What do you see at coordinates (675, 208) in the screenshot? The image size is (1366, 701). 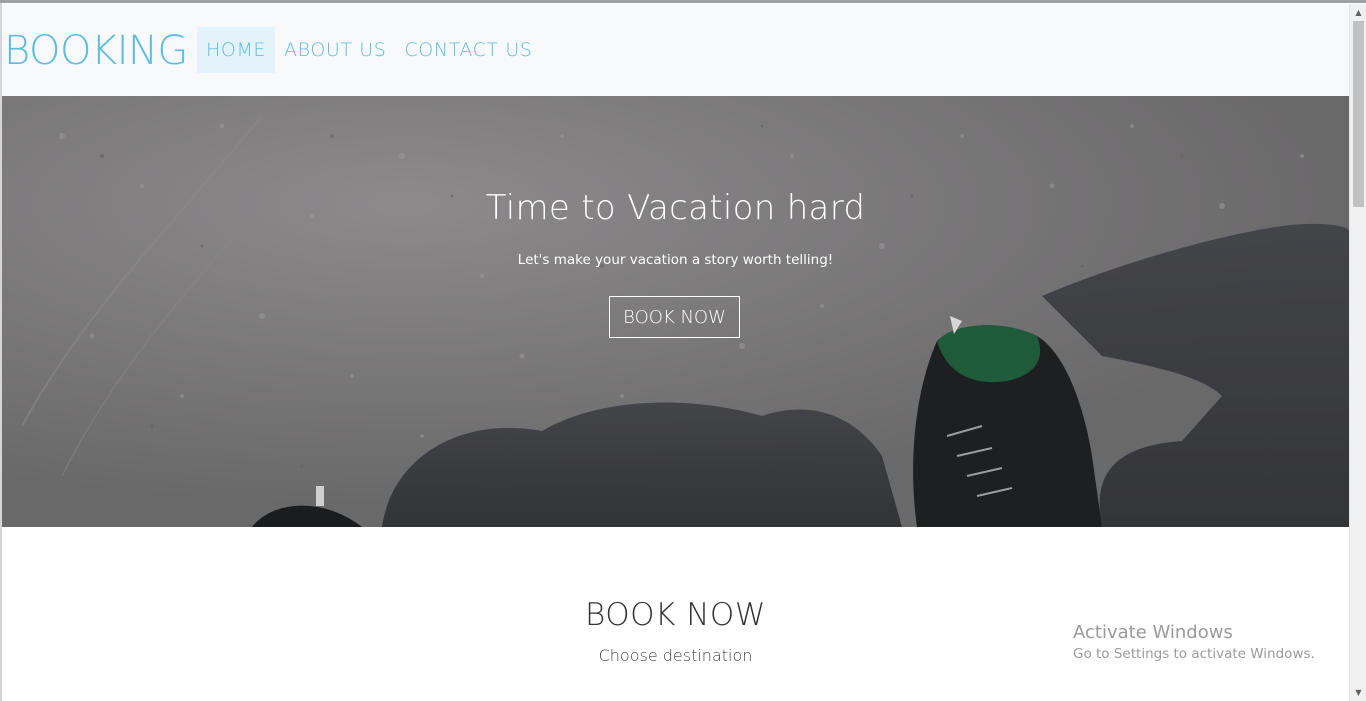 I see `hero-title: Time to Vacation hard` at bounding box center [675, 208].